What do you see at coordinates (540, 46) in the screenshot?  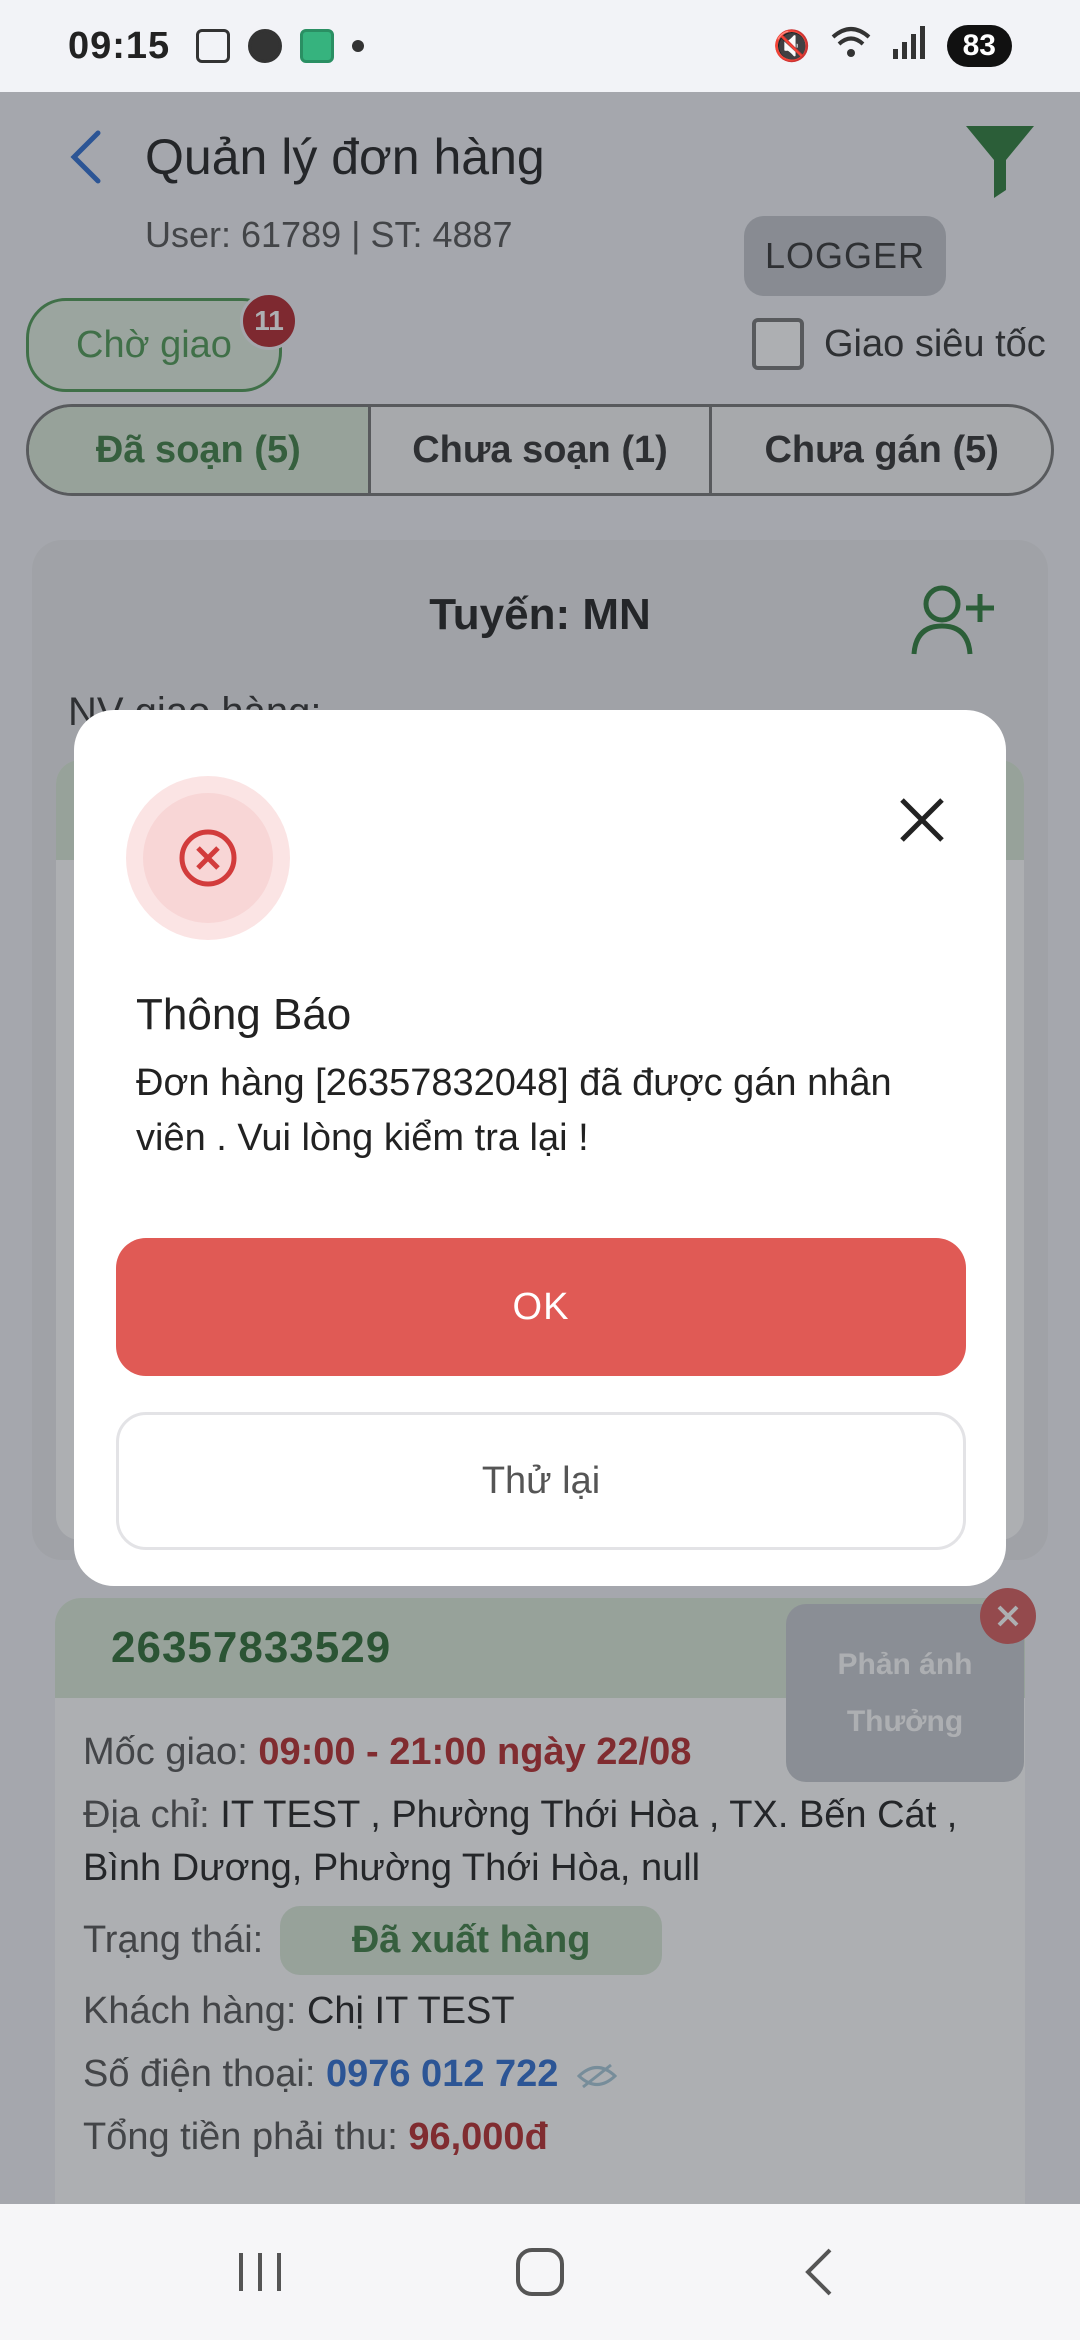 I see `status-bar: 09:15 🔇 83` at bounding box center [540, 46].